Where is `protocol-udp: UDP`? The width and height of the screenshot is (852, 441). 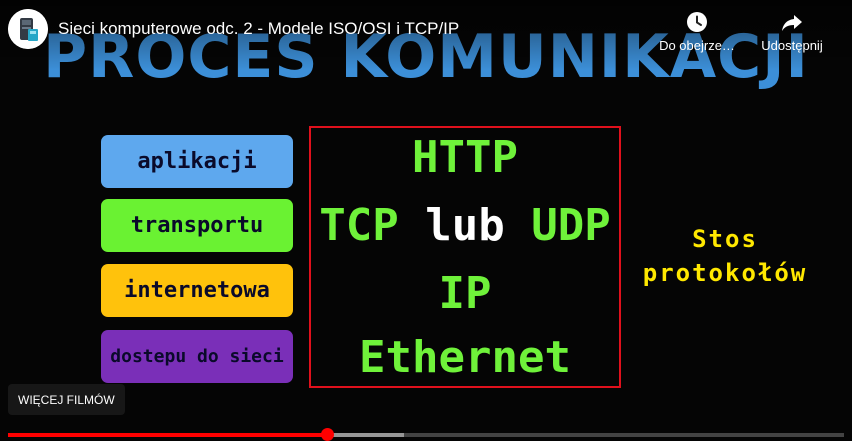
protocol-udp: UDP is located at coordinates (571, 225).